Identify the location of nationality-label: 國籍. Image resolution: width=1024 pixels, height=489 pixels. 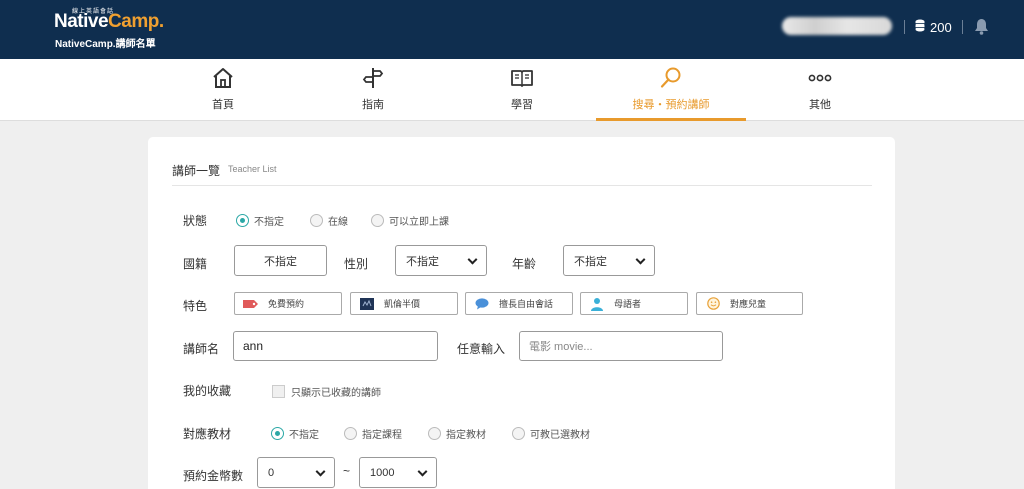
(195, 264).